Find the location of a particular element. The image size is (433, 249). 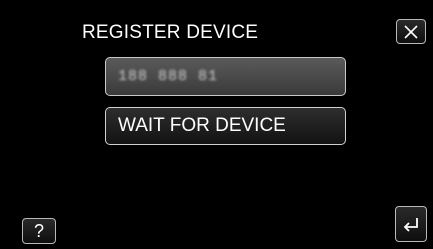

close-button is located at coordinates (411, 31).